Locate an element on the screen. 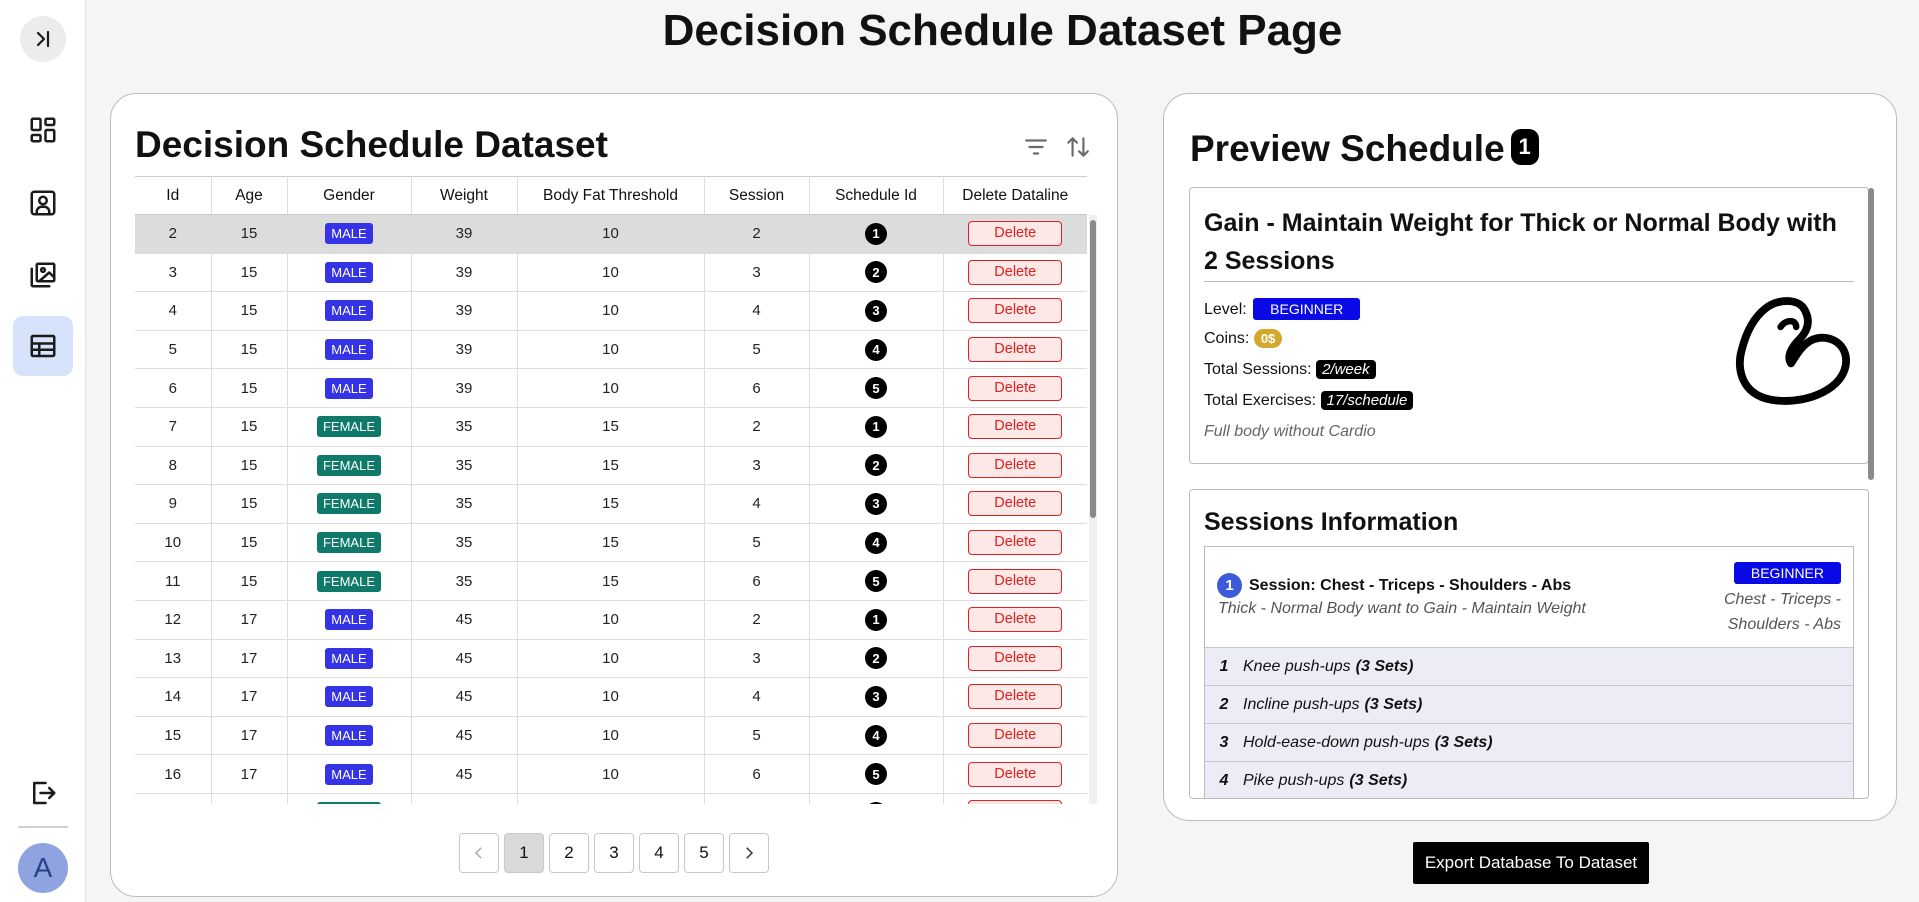 Image resolution: width=1919 pixels, height=902 pixels. table-scrollbar-thumb is located at coordinates (1093, 369).